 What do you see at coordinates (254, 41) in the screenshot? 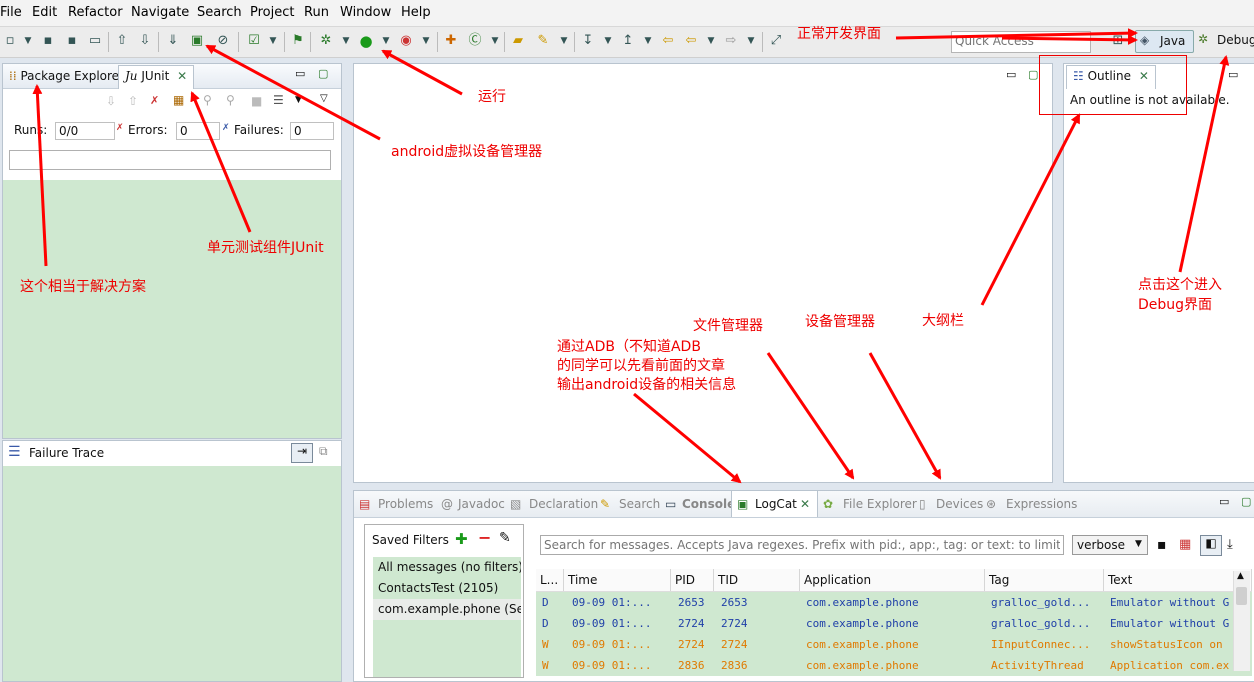
I see `checkbox-icon: ☑` at bounding box center [254, 41].